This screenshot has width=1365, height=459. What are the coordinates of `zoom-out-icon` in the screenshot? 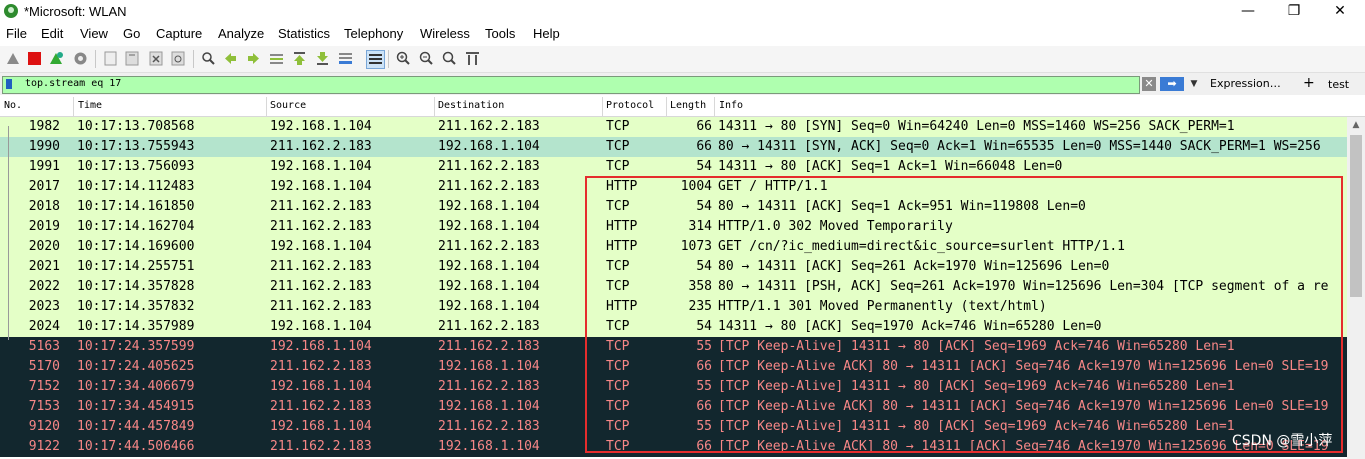 It's located at (426, 58).